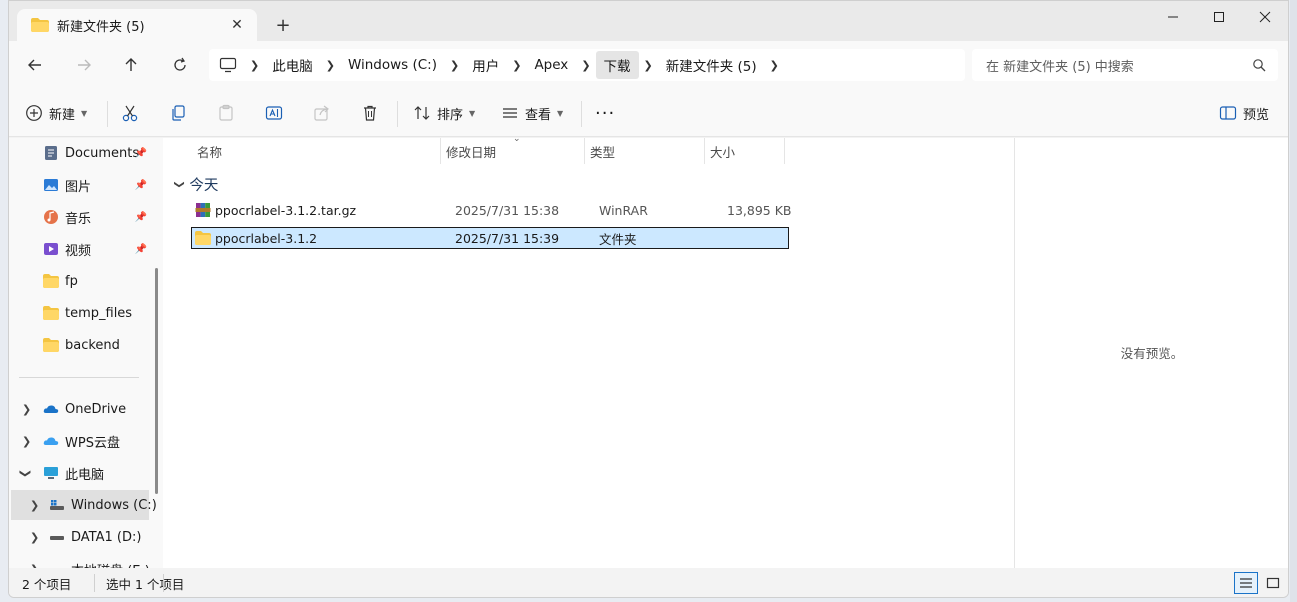 Image resolution: width=1297 pixels, height=602 pixels. What do you see at coordinates (551, 65) in the screenshot?
I see `breadcrumb-apex: Apex` at bounding box center [551, 65].